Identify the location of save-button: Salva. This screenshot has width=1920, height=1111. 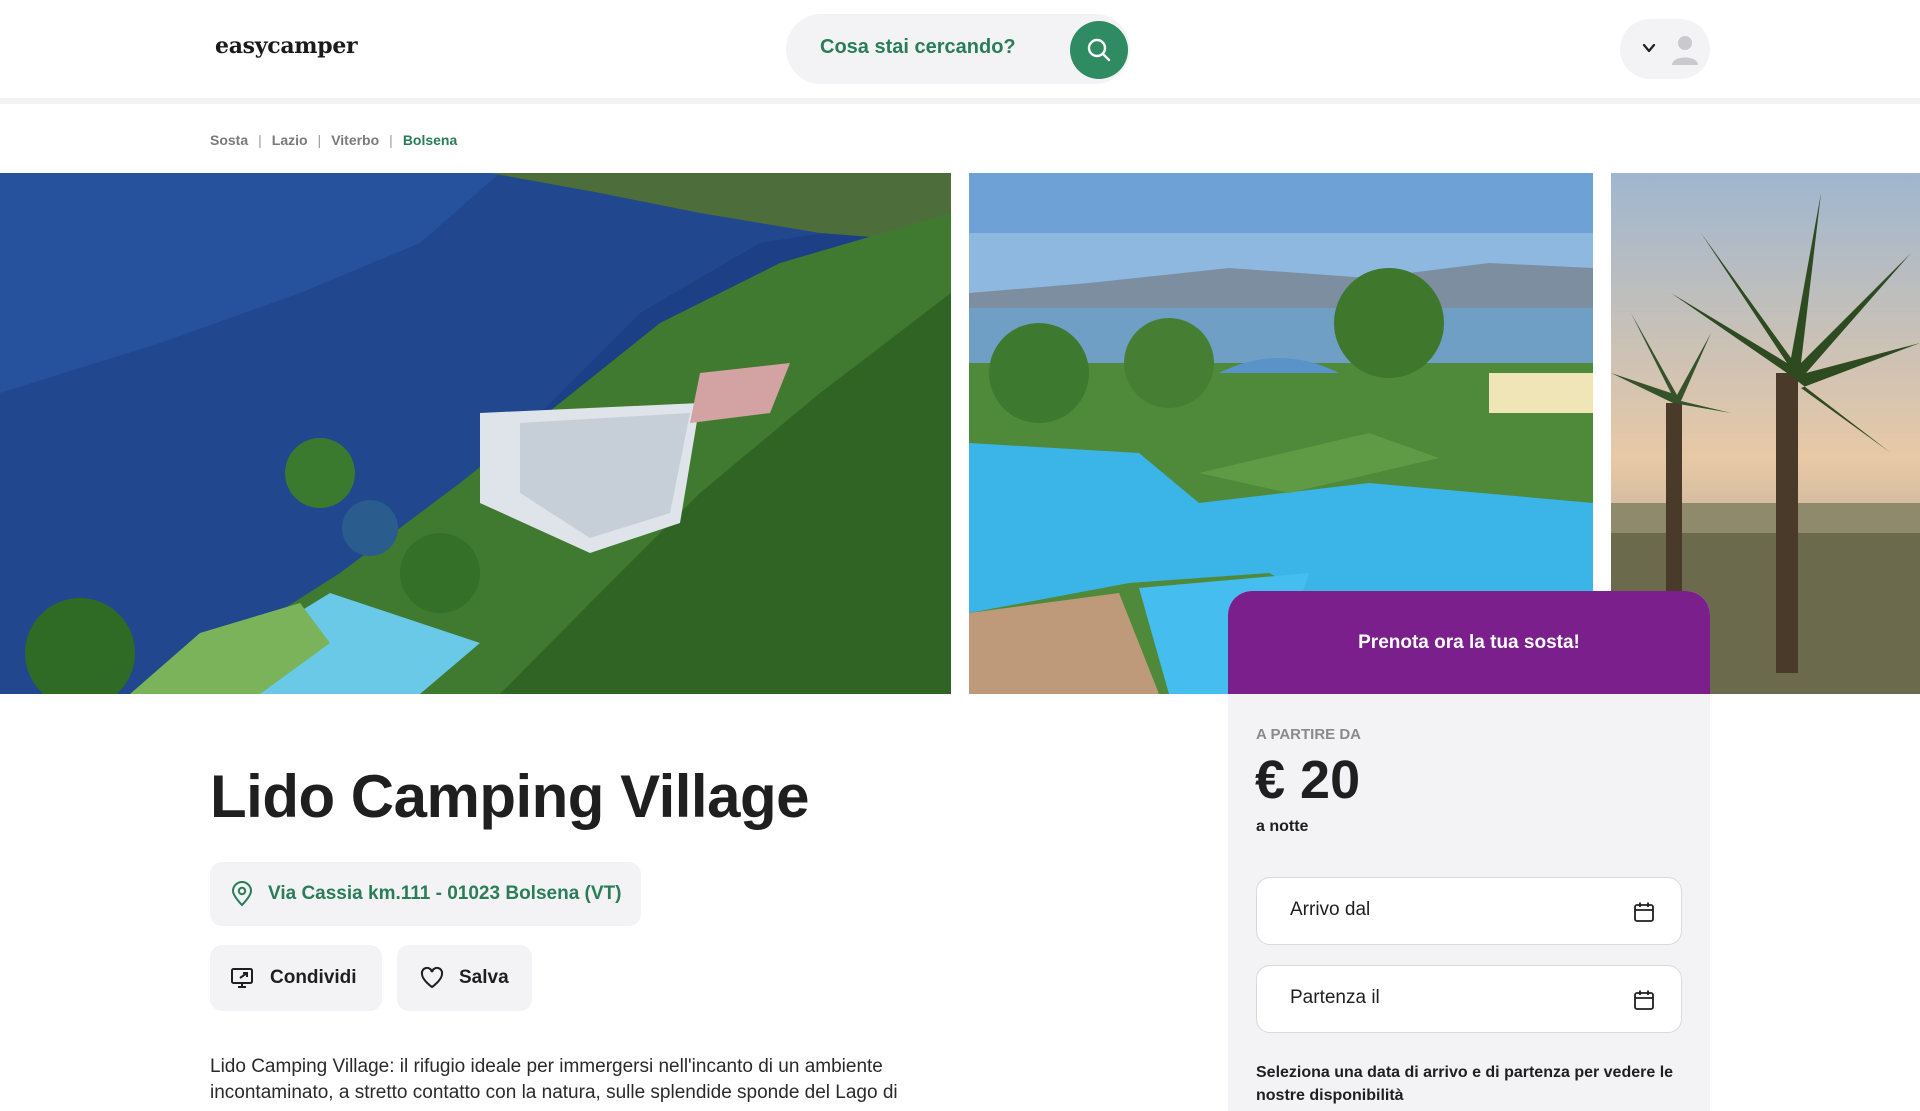
(464, 978).